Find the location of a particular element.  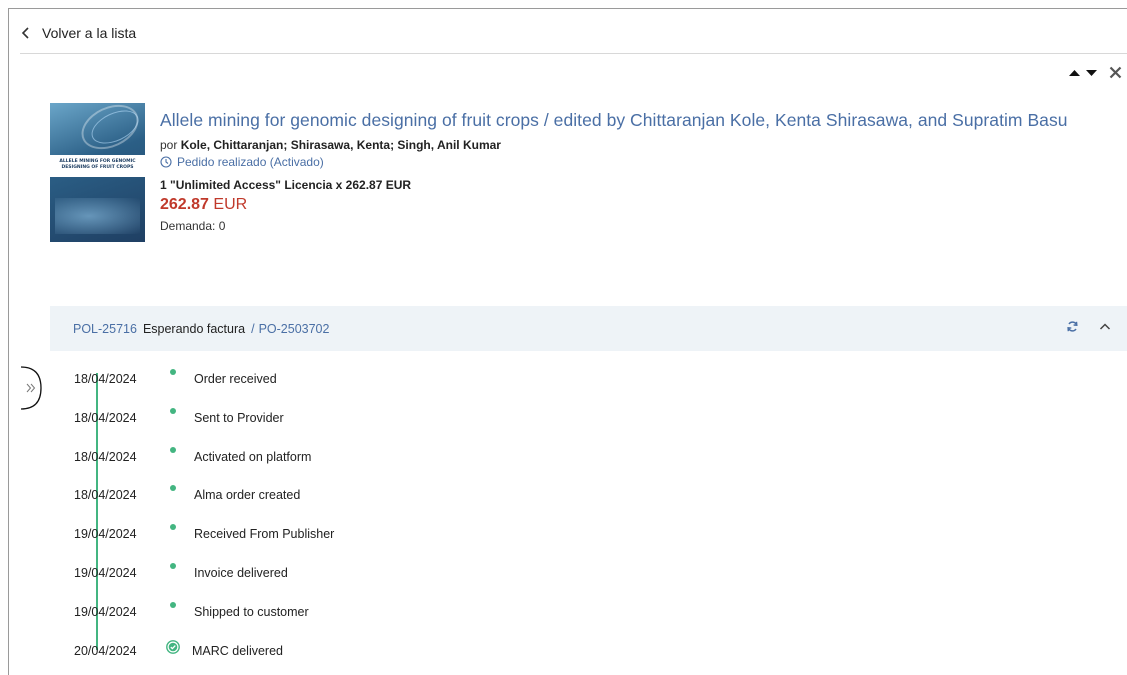

price-amount: 262.87 is located at coordinates (184, 204).